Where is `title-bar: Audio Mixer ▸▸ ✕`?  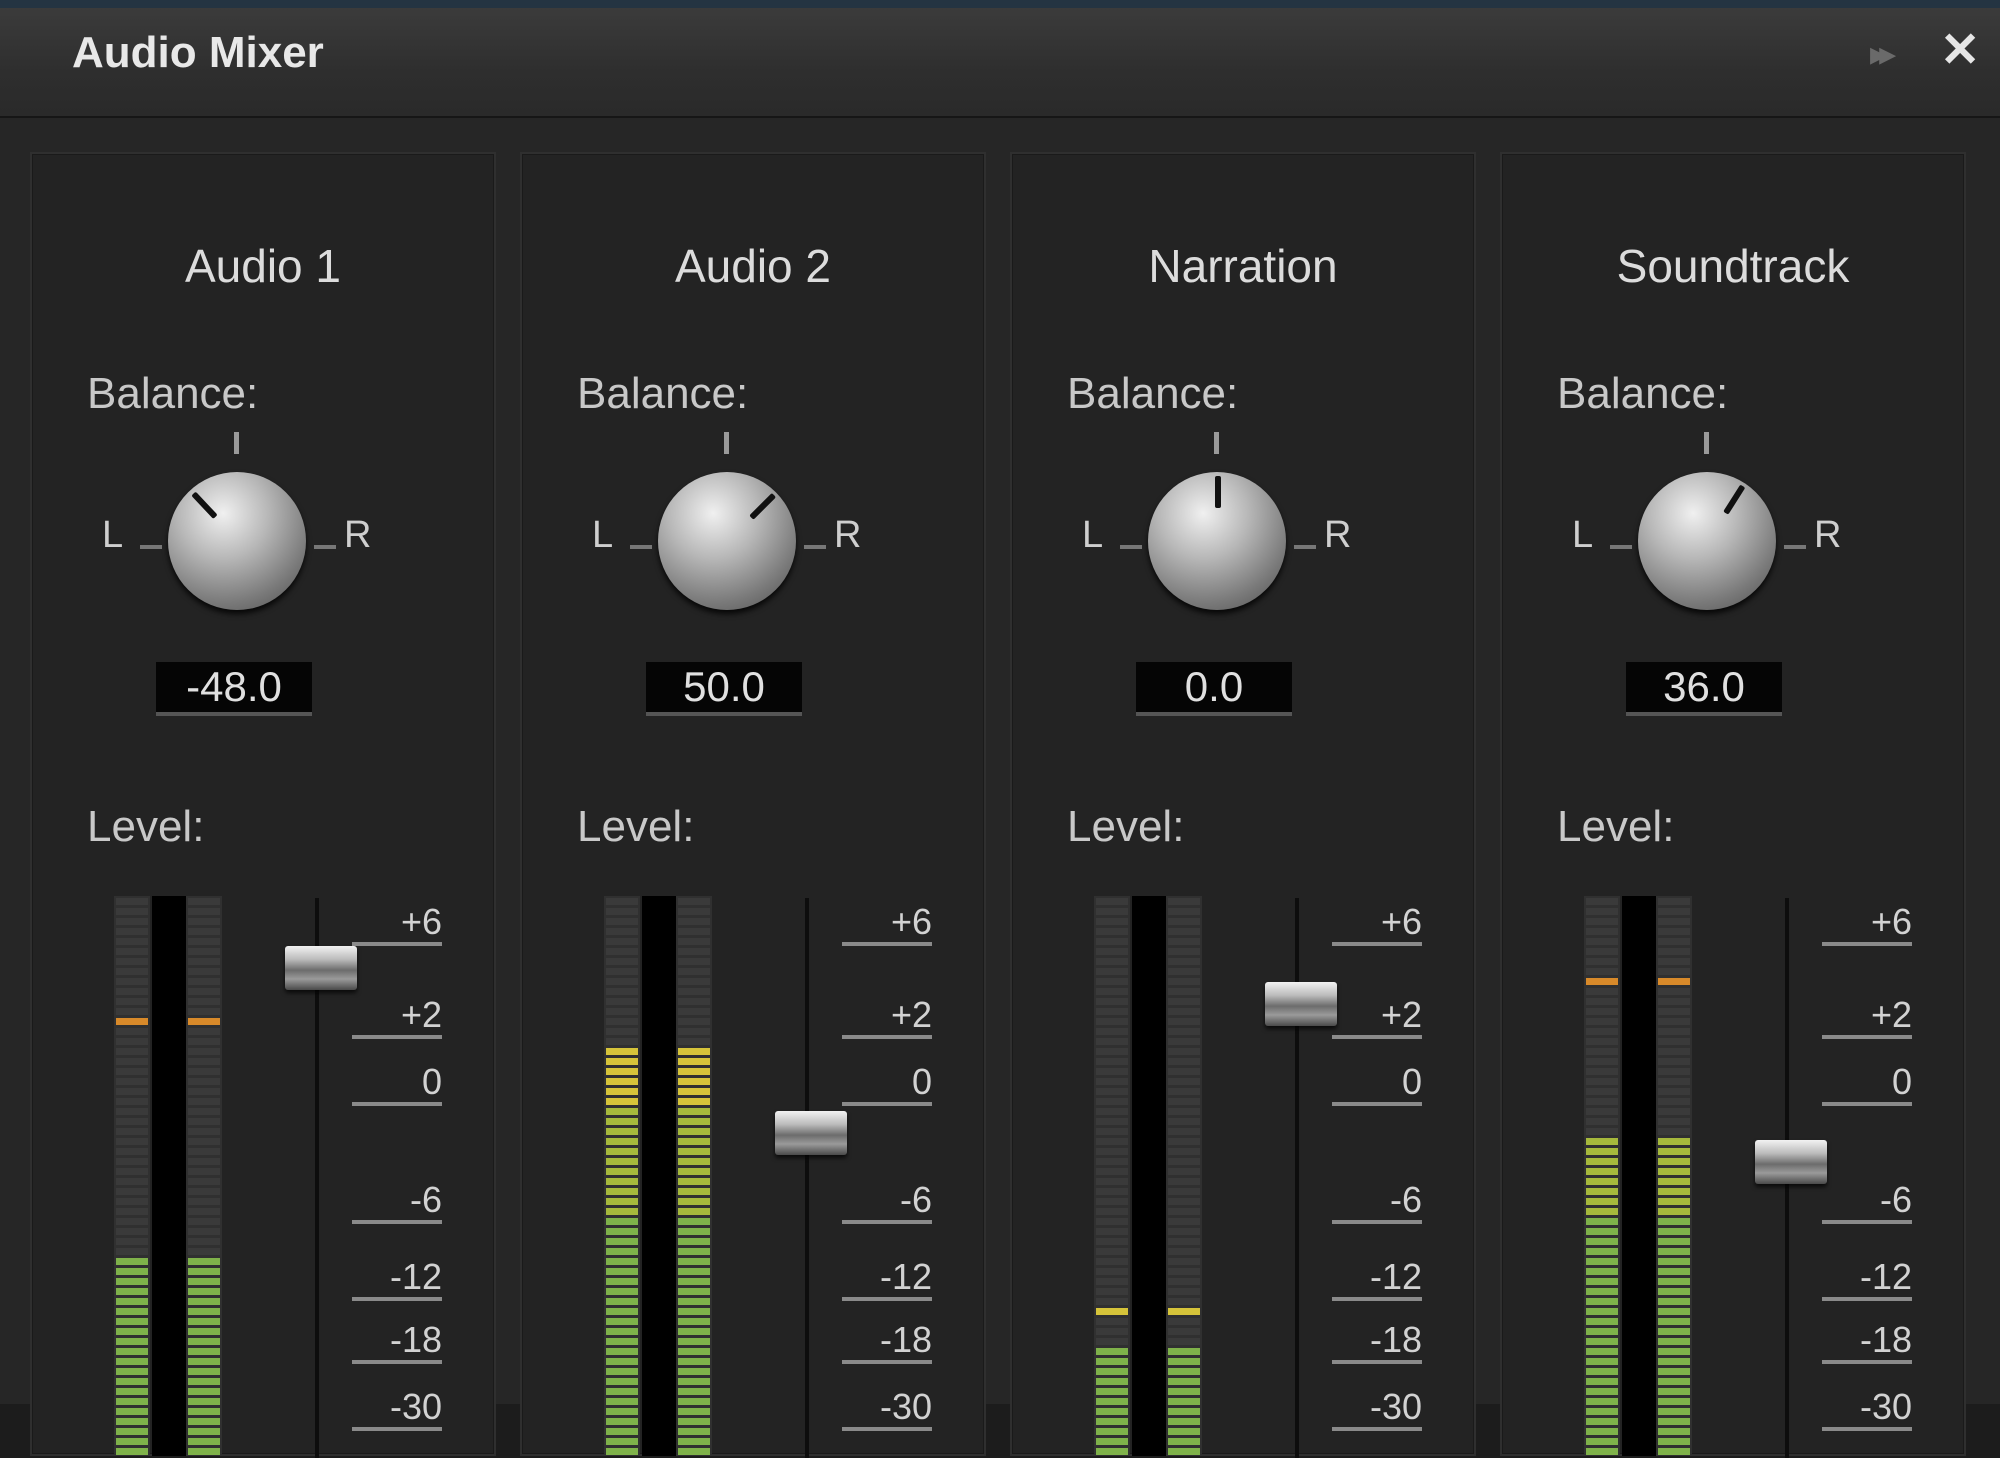
title-bar: Audio Mixer ▸▸ ✕ is located at coordinates (1000, 63).